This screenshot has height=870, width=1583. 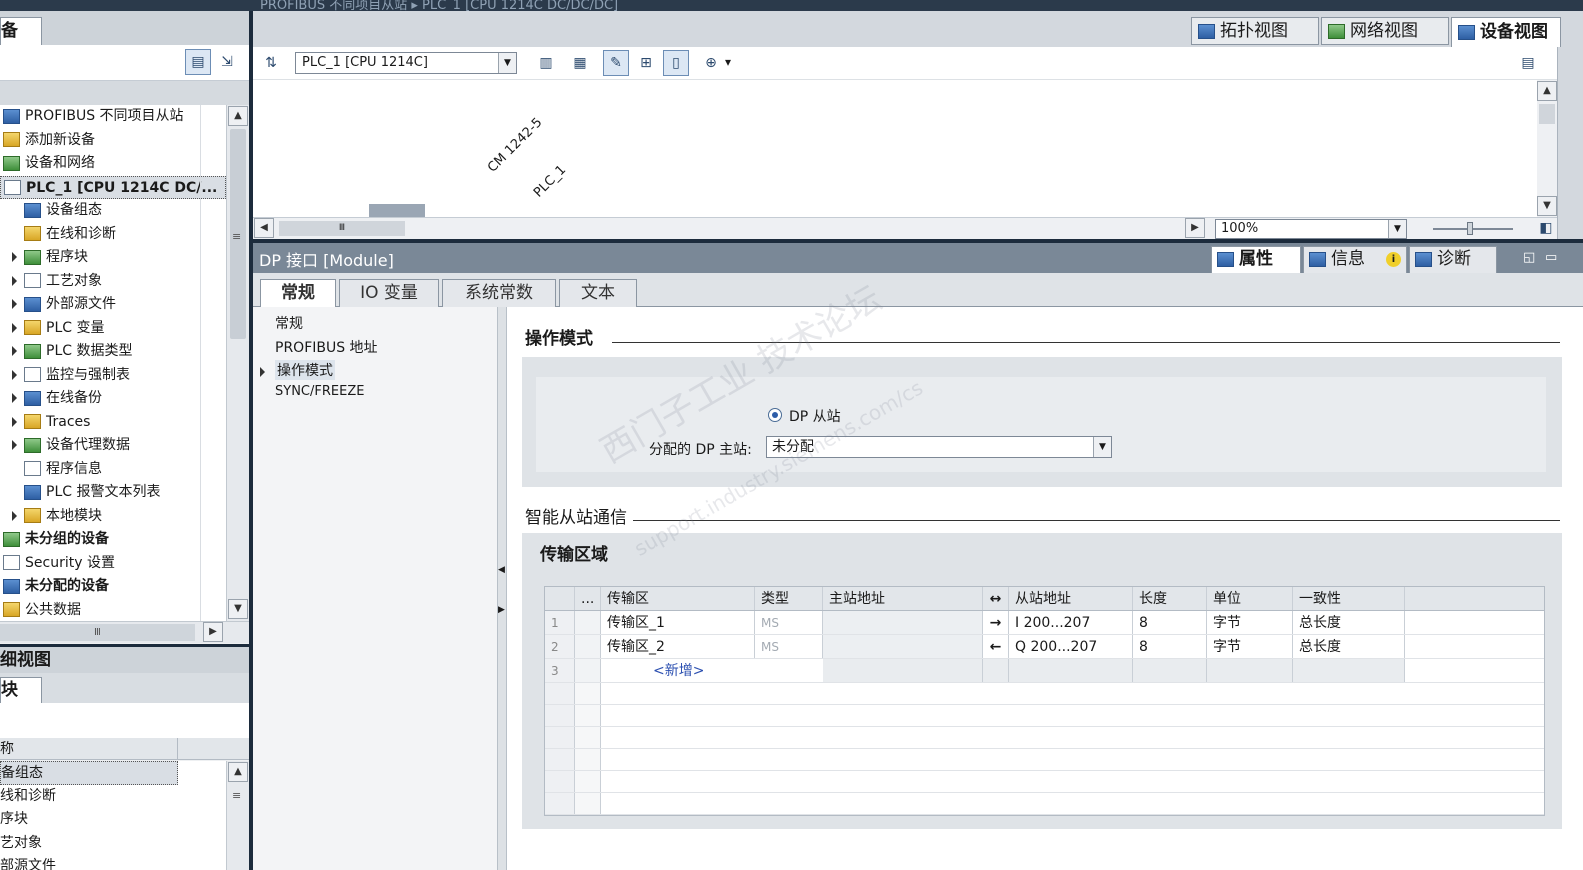 I want to click on add-row: 3 <新增>, so click(x=1044, y=671).